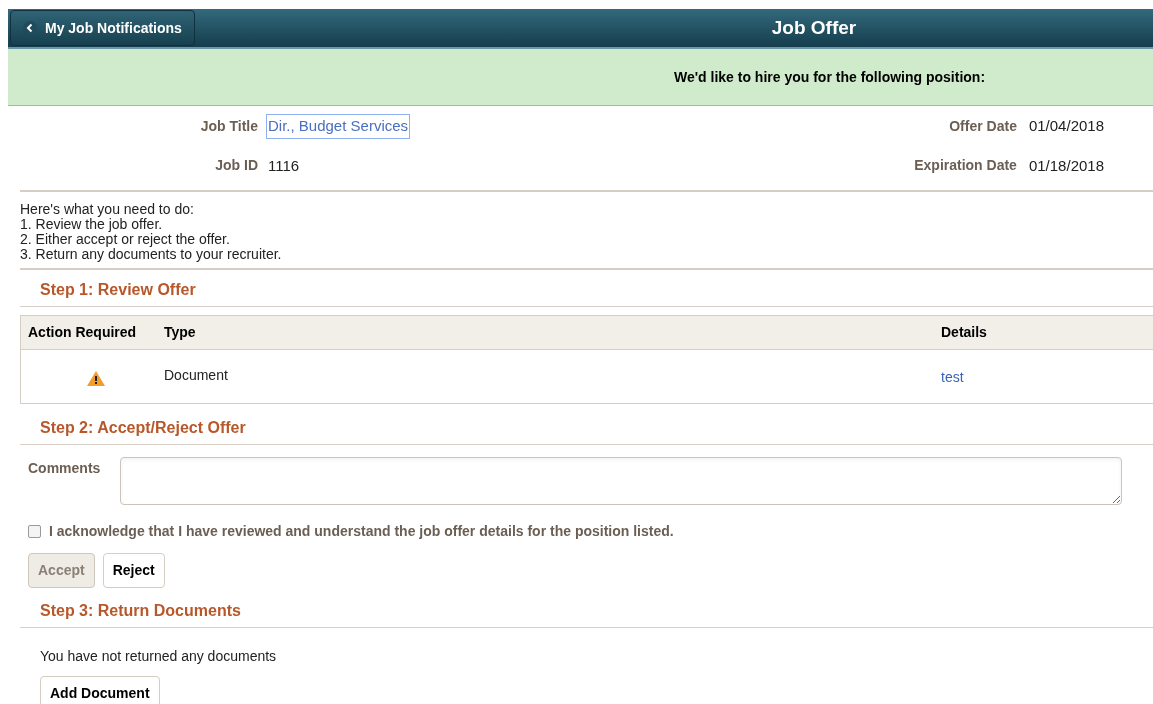  Describe the element at coordinates (965, 166) in the screenshot. I see `field-label: Expiration Date` at that location.